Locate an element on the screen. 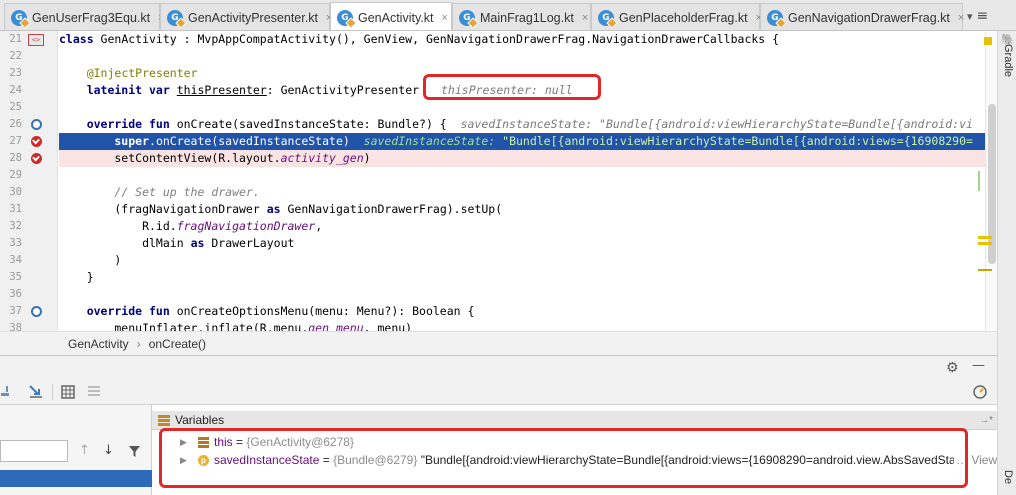 The height and width of the screenshot is (495, 1016). tab-genuserfrag3equ: G GenUserFrag3Equ.kt × is located at coordinates (84, 16).